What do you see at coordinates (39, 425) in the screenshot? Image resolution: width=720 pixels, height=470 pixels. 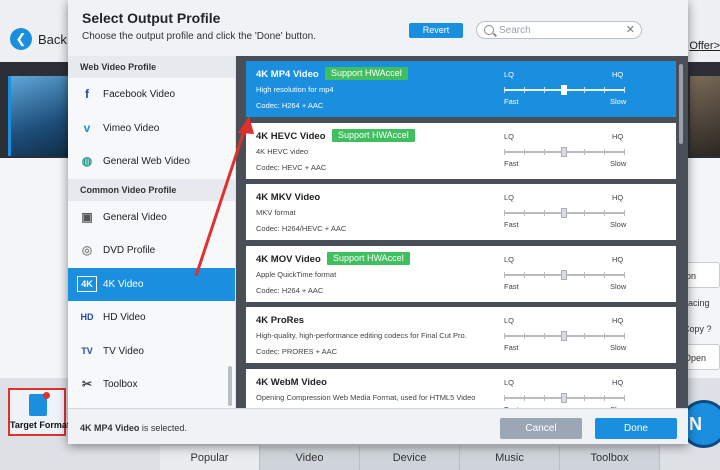 I see `target-format-label: Target Format` at bounding box center [39, 425].